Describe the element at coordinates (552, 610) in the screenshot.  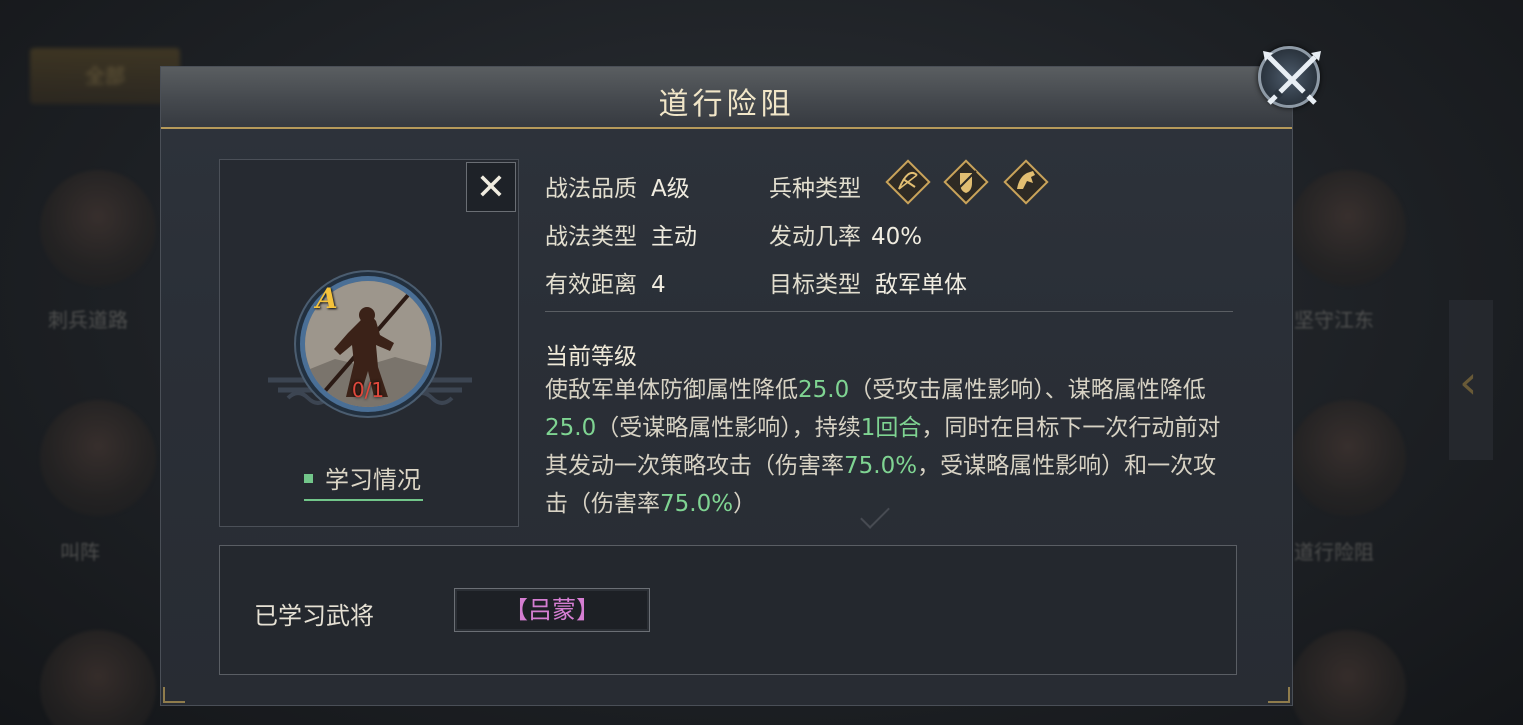
I see `general-tag: 【吕蒙】` at that location.